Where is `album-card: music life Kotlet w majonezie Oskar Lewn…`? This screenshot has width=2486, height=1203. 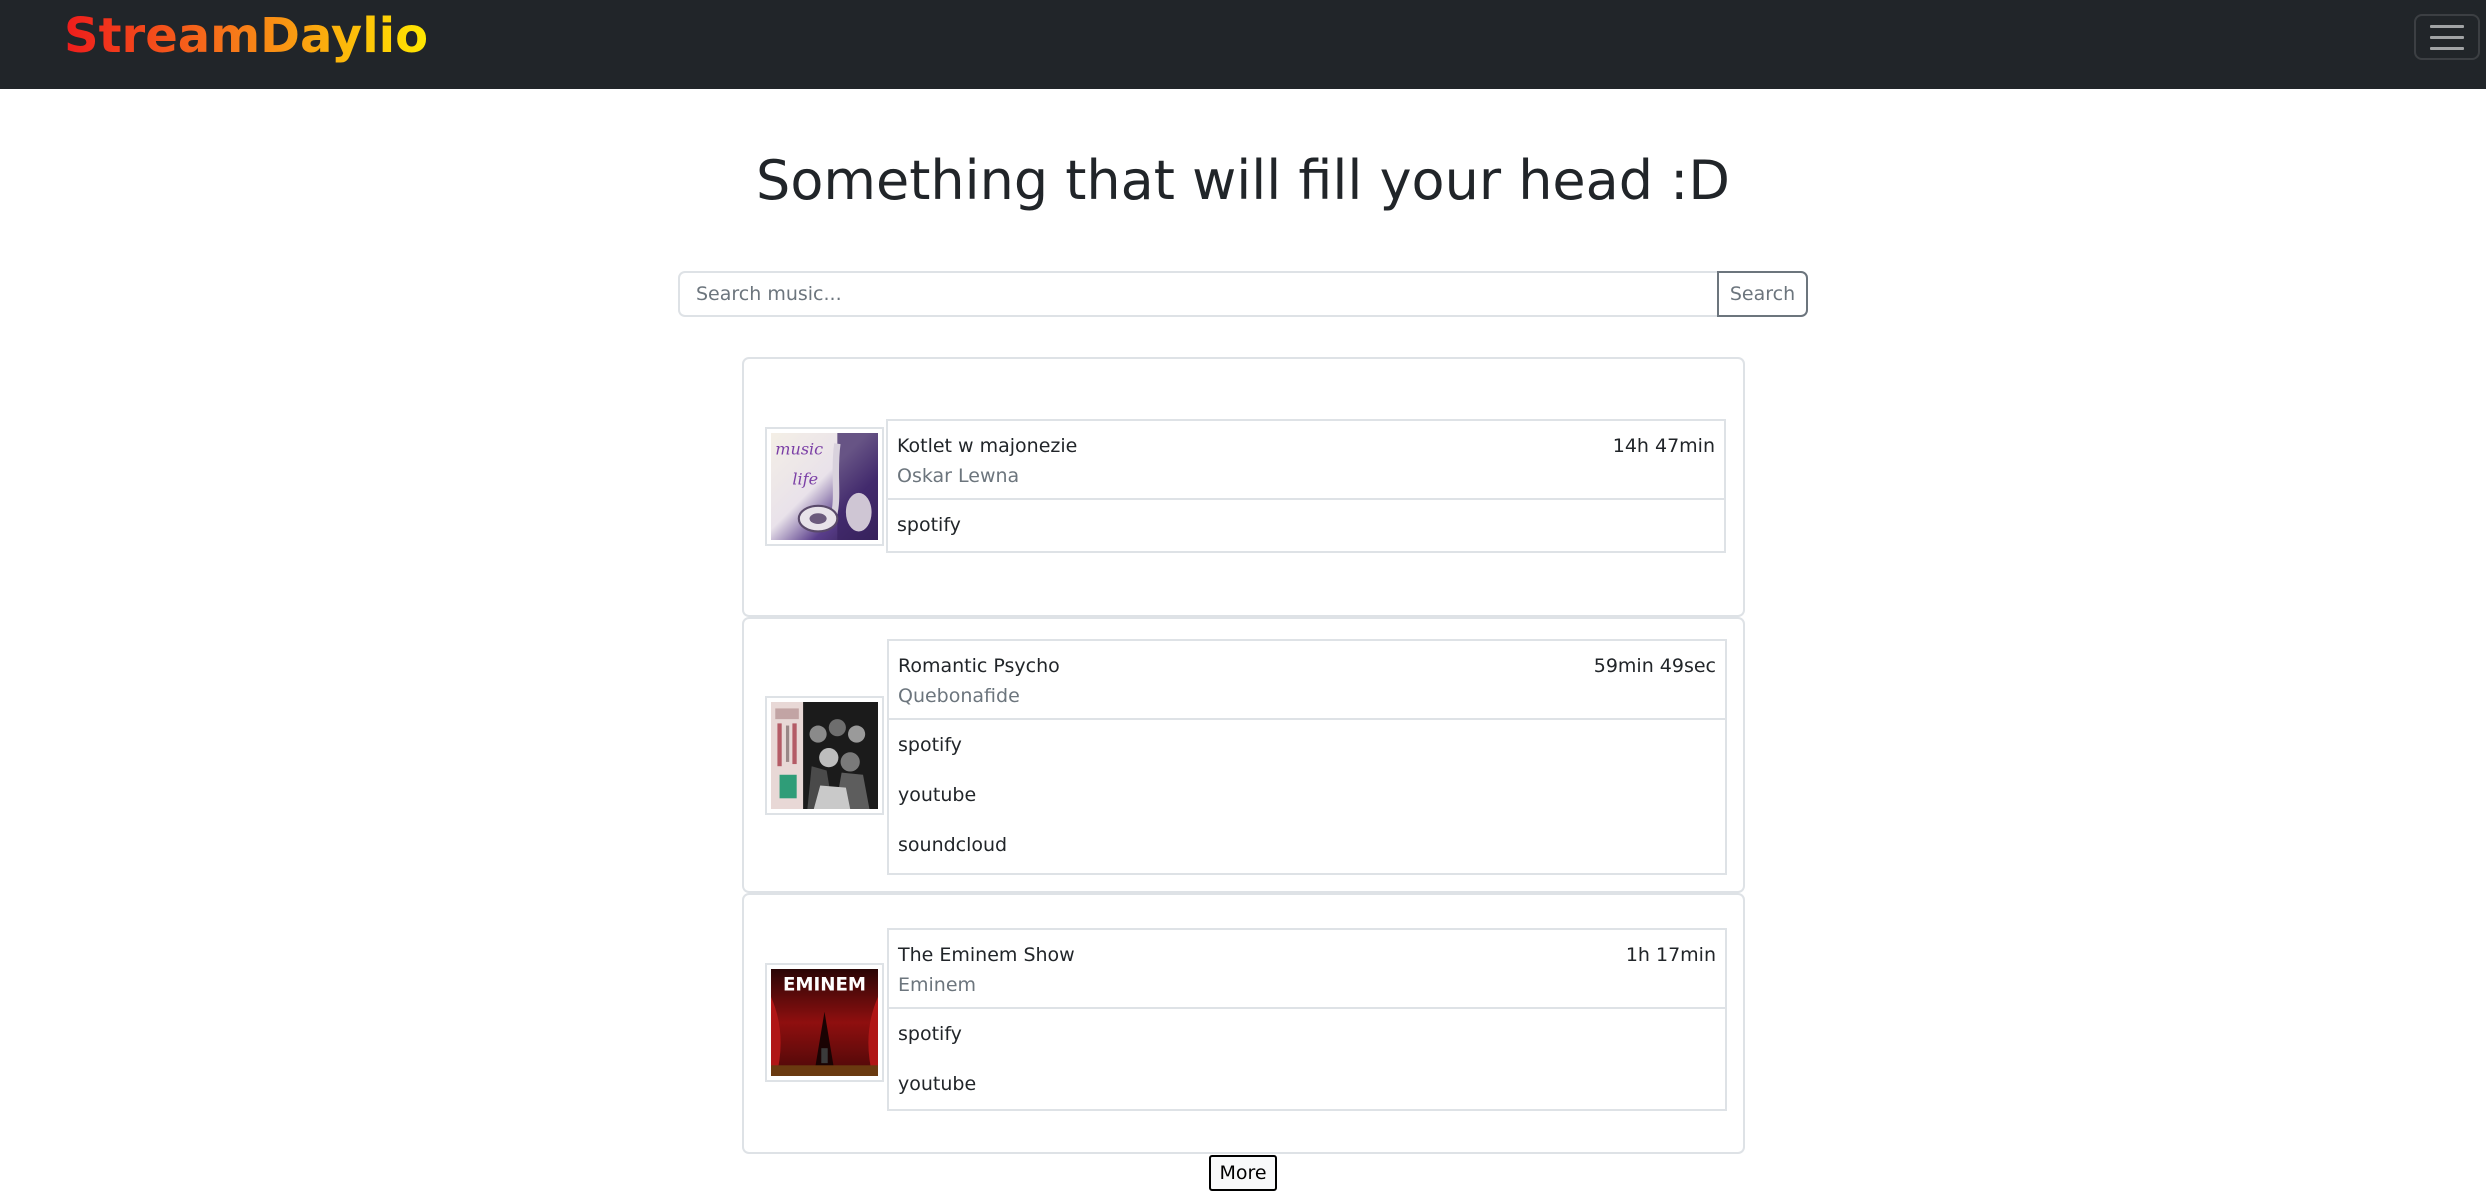
album-card: music life Kotlet w majonezie Oskar Lewn… is located at coordinates (1243, 487).